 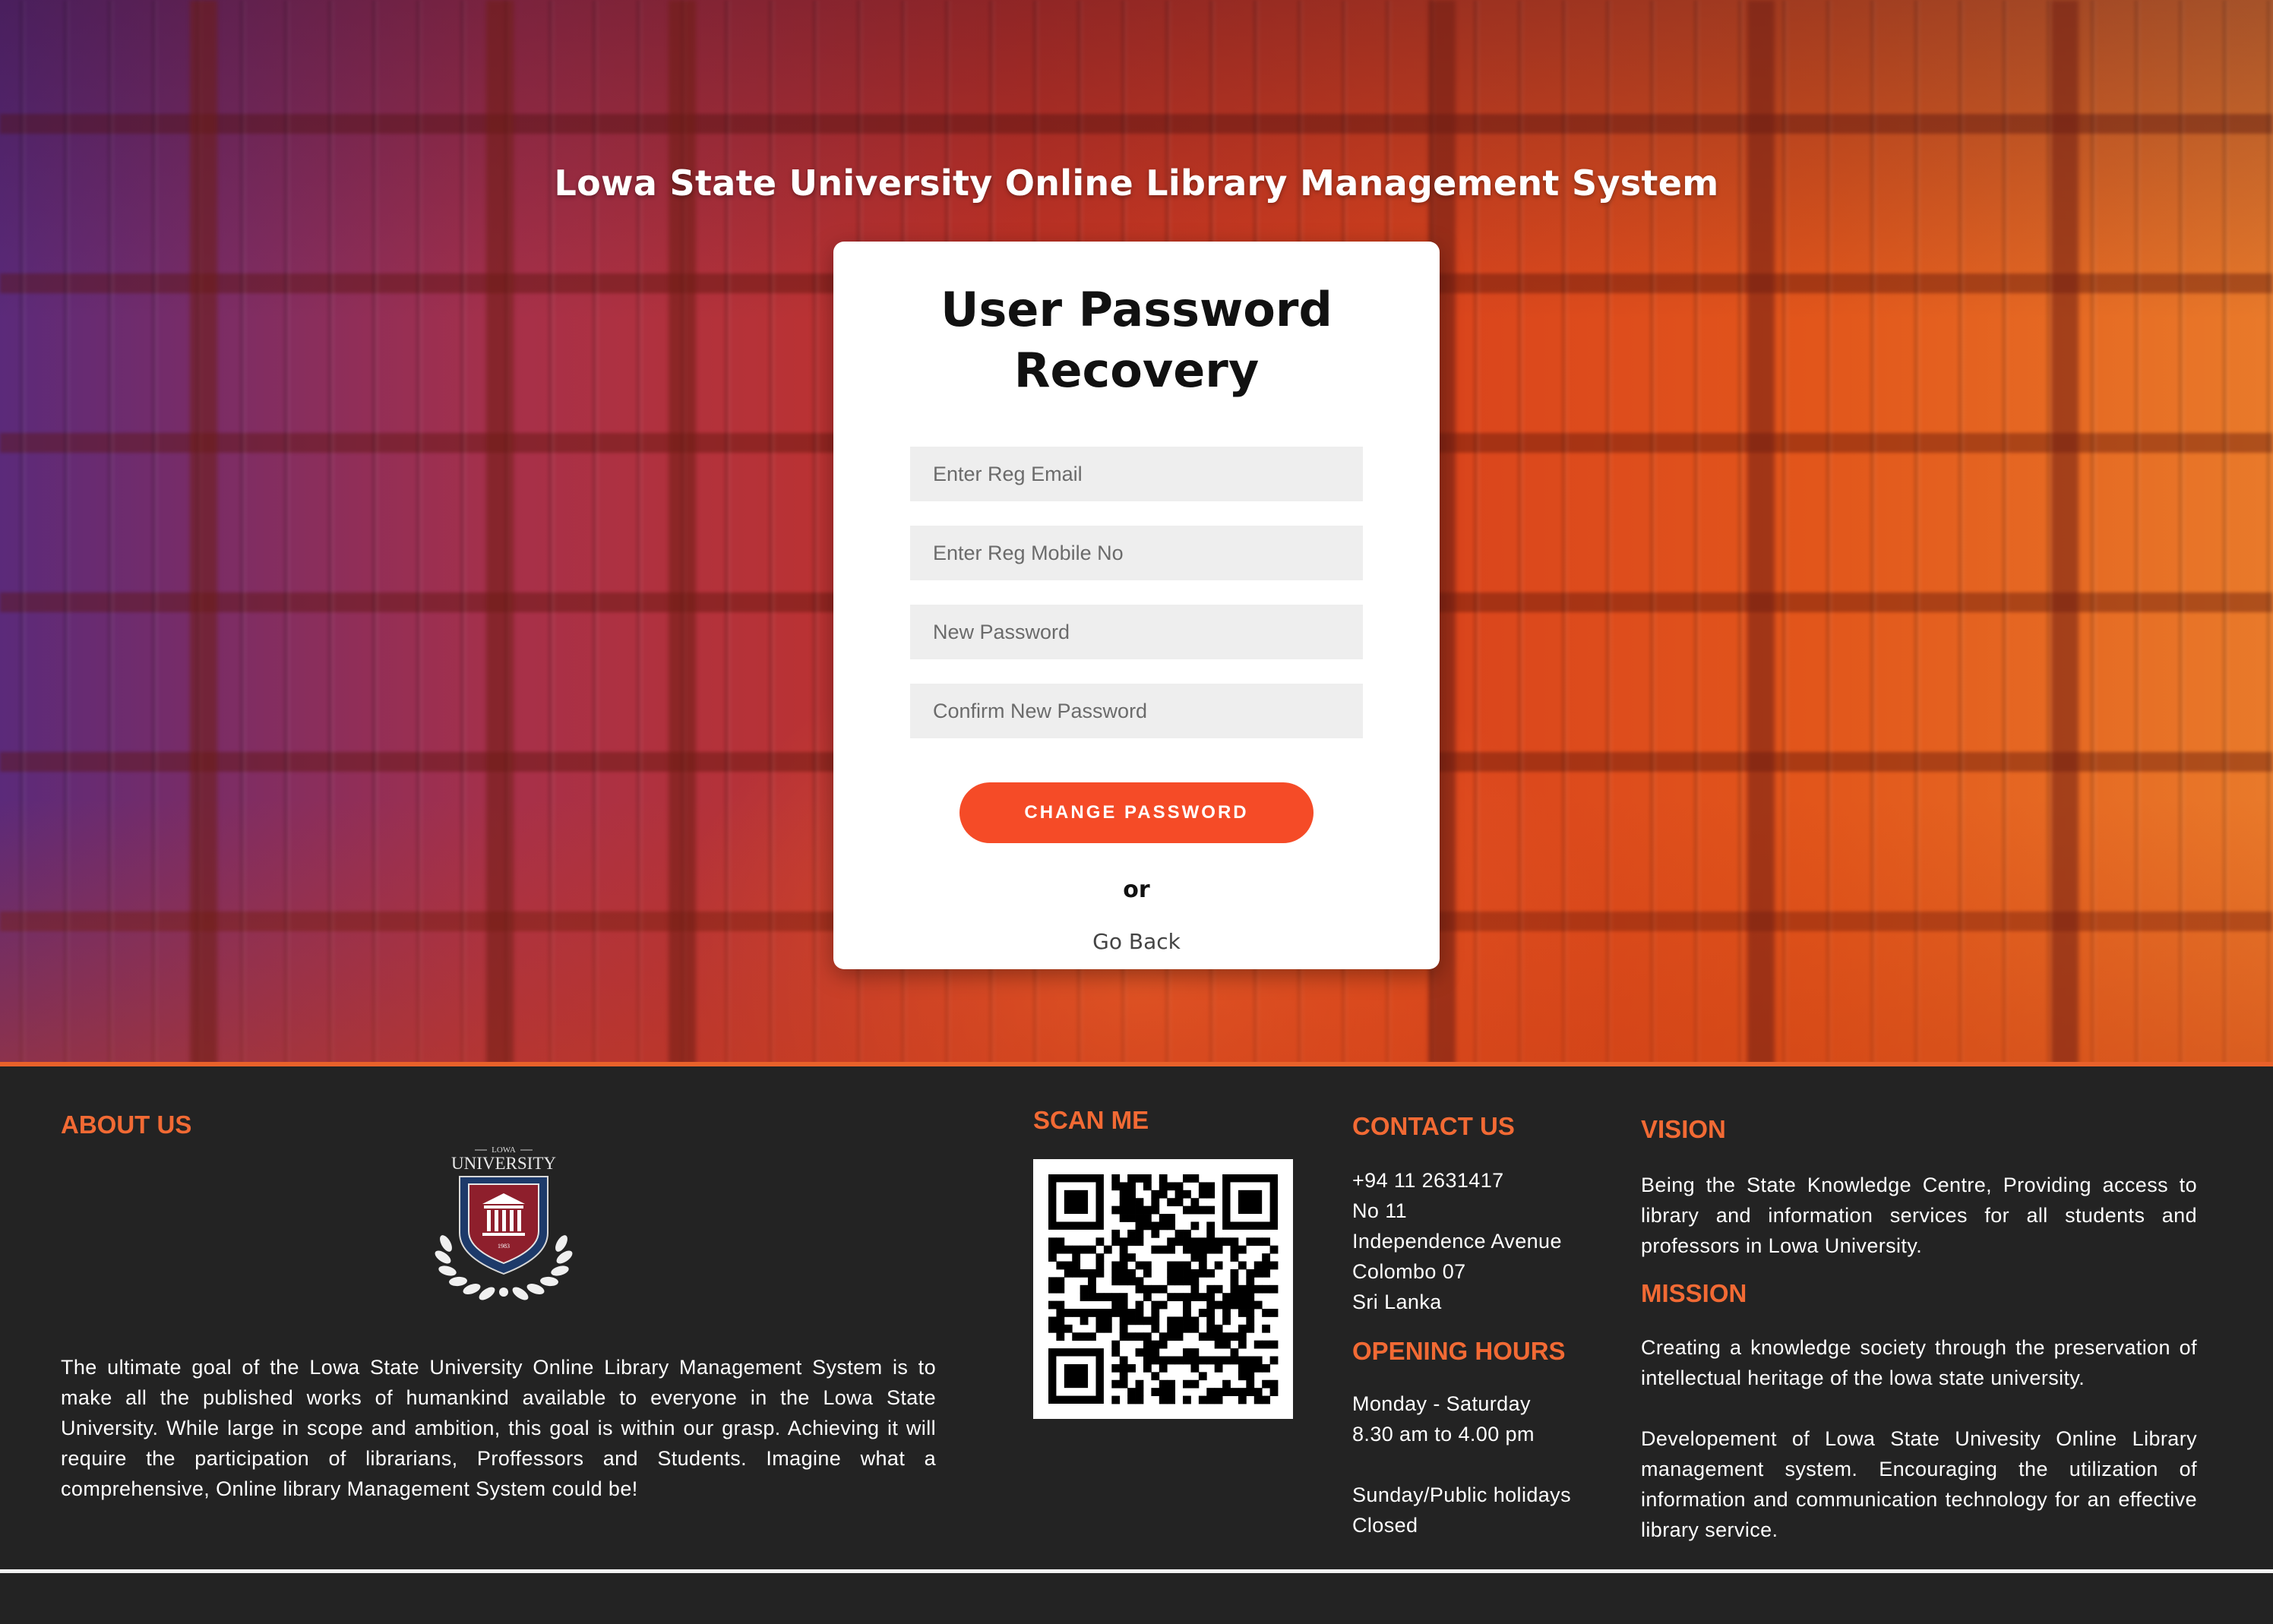 I want to click on university-logo: LOWA UNIVERSITY 1983, so click(x=504, y=1222).